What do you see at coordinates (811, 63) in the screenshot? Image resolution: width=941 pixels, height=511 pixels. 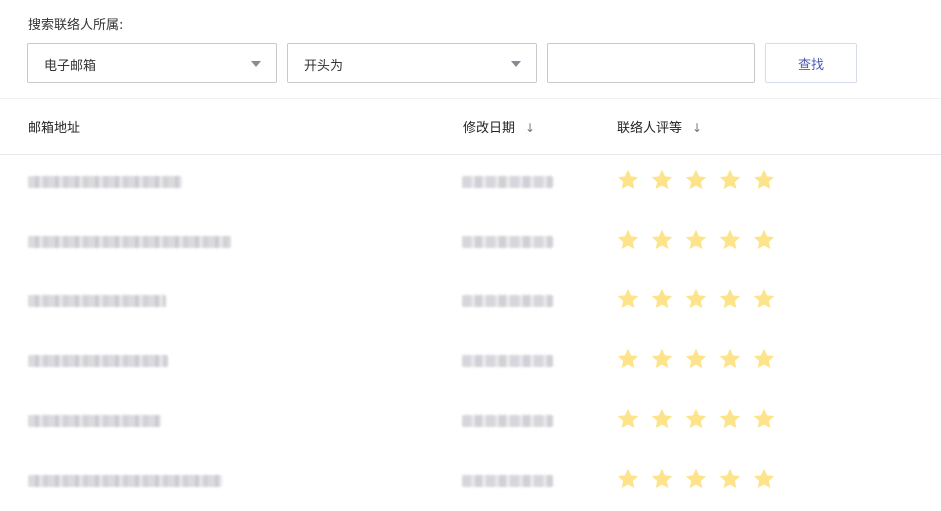 I see `search-button: 查找` at bounding box center [811, 63].